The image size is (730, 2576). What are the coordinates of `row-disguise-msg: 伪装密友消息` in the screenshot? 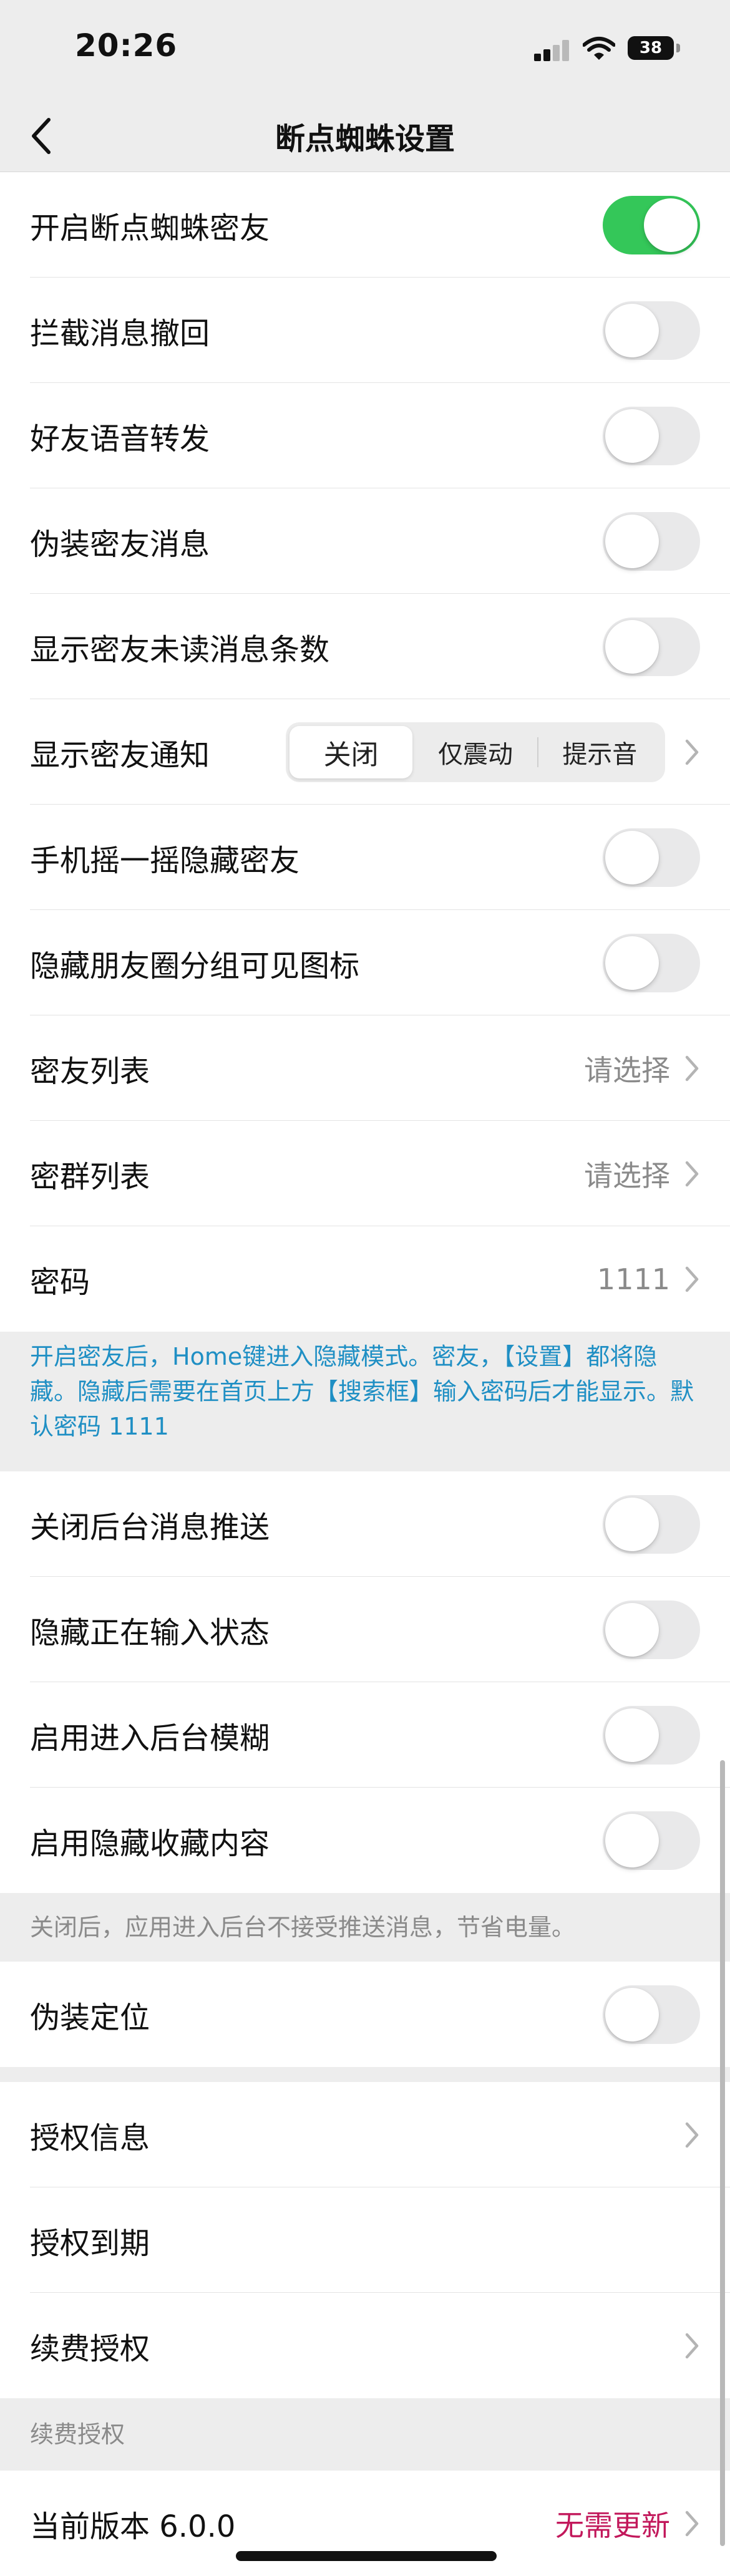 It's located at (365, 541).